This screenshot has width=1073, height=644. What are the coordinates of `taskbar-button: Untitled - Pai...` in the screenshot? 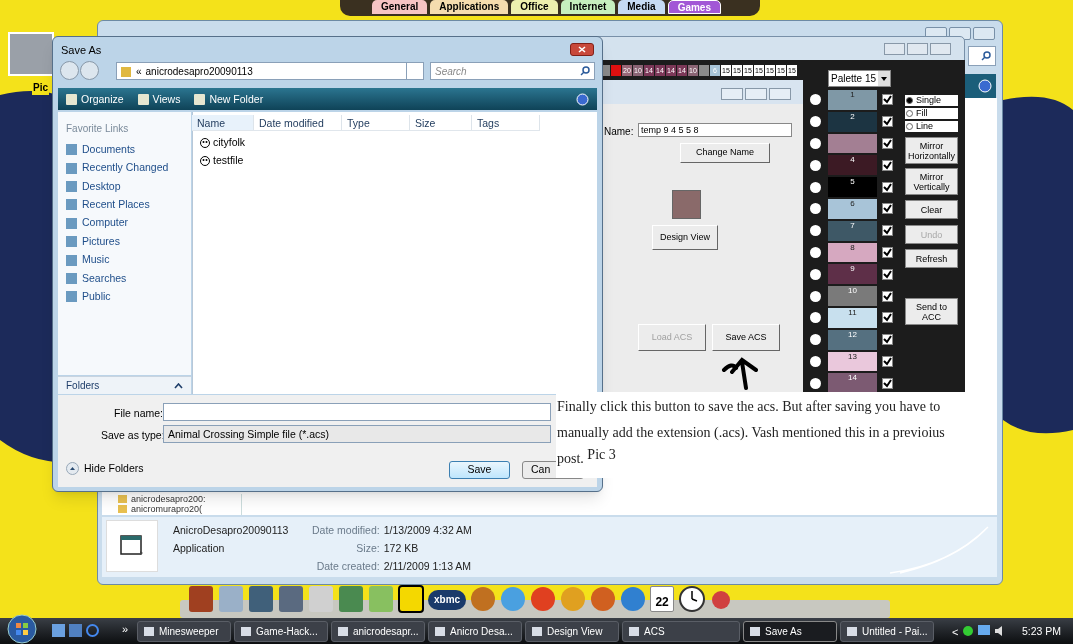 It's located at (887, 631).